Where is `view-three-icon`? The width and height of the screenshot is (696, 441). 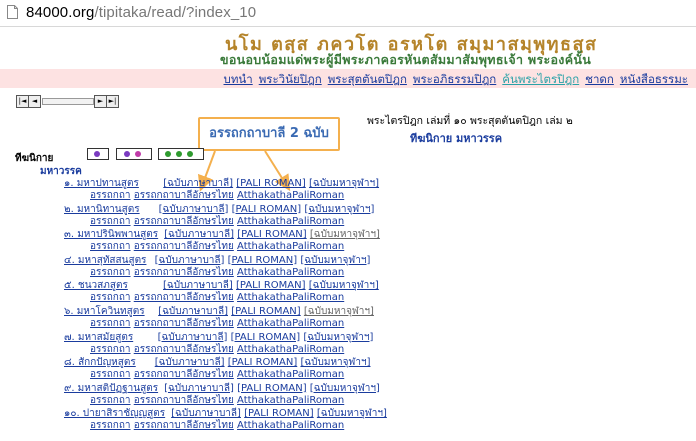 view-three-icon is located at coordinates (181, 154).